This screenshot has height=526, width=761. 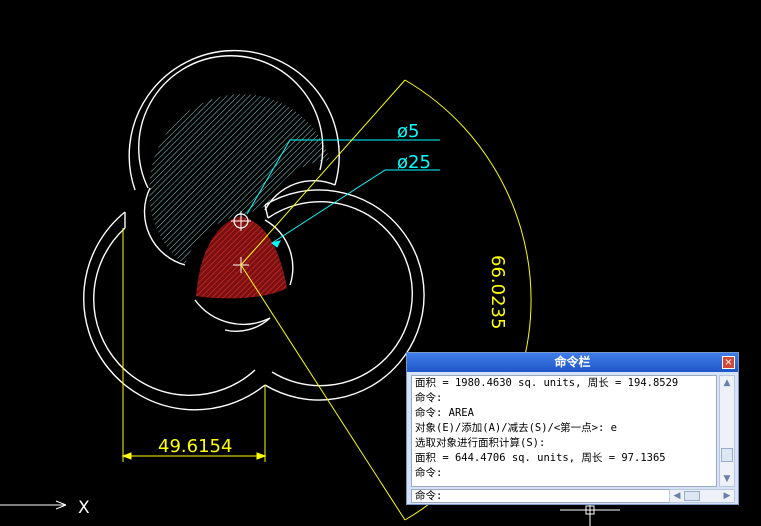 What do you see at coordinates (408, 131) in the screenshot?
I see `dim-diameter-small: ø5` at bounding box center [408, 131].